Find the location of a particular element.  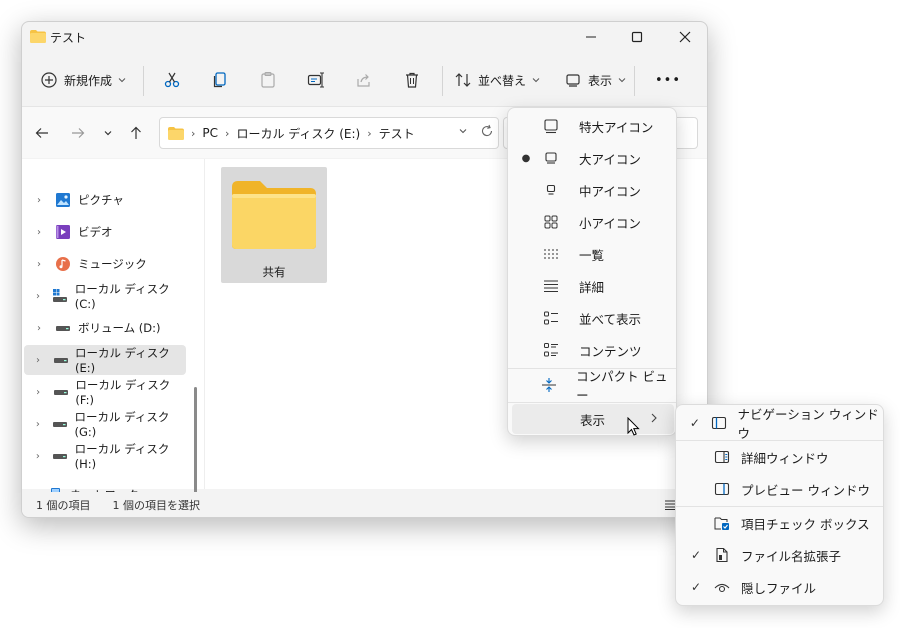

navigation-pane: › ピクチャ › ビデオ › ミュージック › ローカル ディスク (C:) › is located at coordinates (110, 330).